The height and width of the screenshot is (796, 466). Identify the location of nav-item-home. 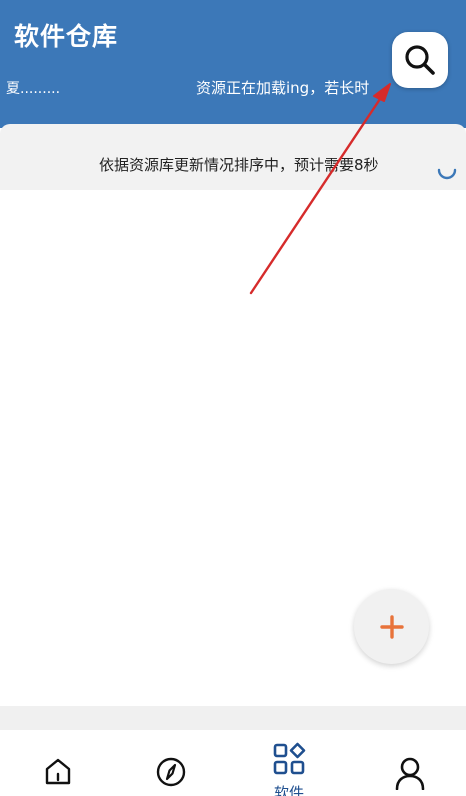
(58, 763).